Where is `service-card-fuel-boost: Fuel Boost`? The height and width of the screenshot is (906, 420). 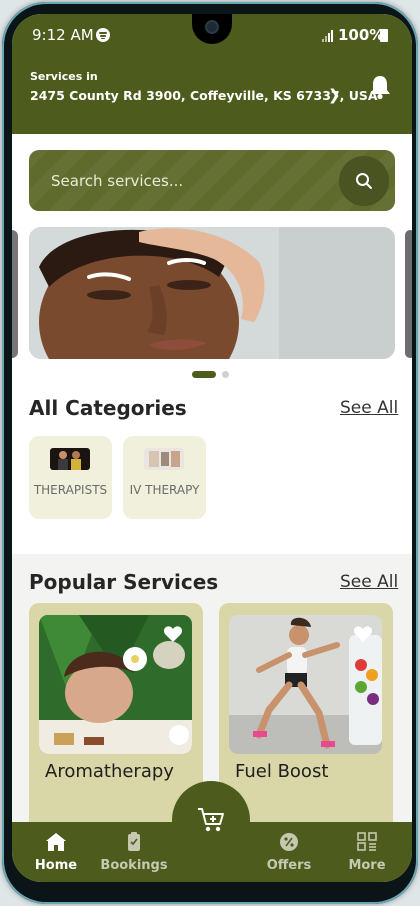
service-card-fuel-boost: Fuel Boost is located at coordinates (306, 718).